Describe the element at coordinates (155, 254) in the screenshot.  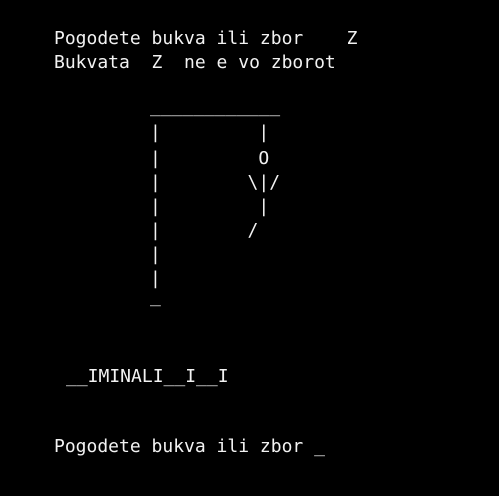
I see `gallows-post-row: |` at that location.